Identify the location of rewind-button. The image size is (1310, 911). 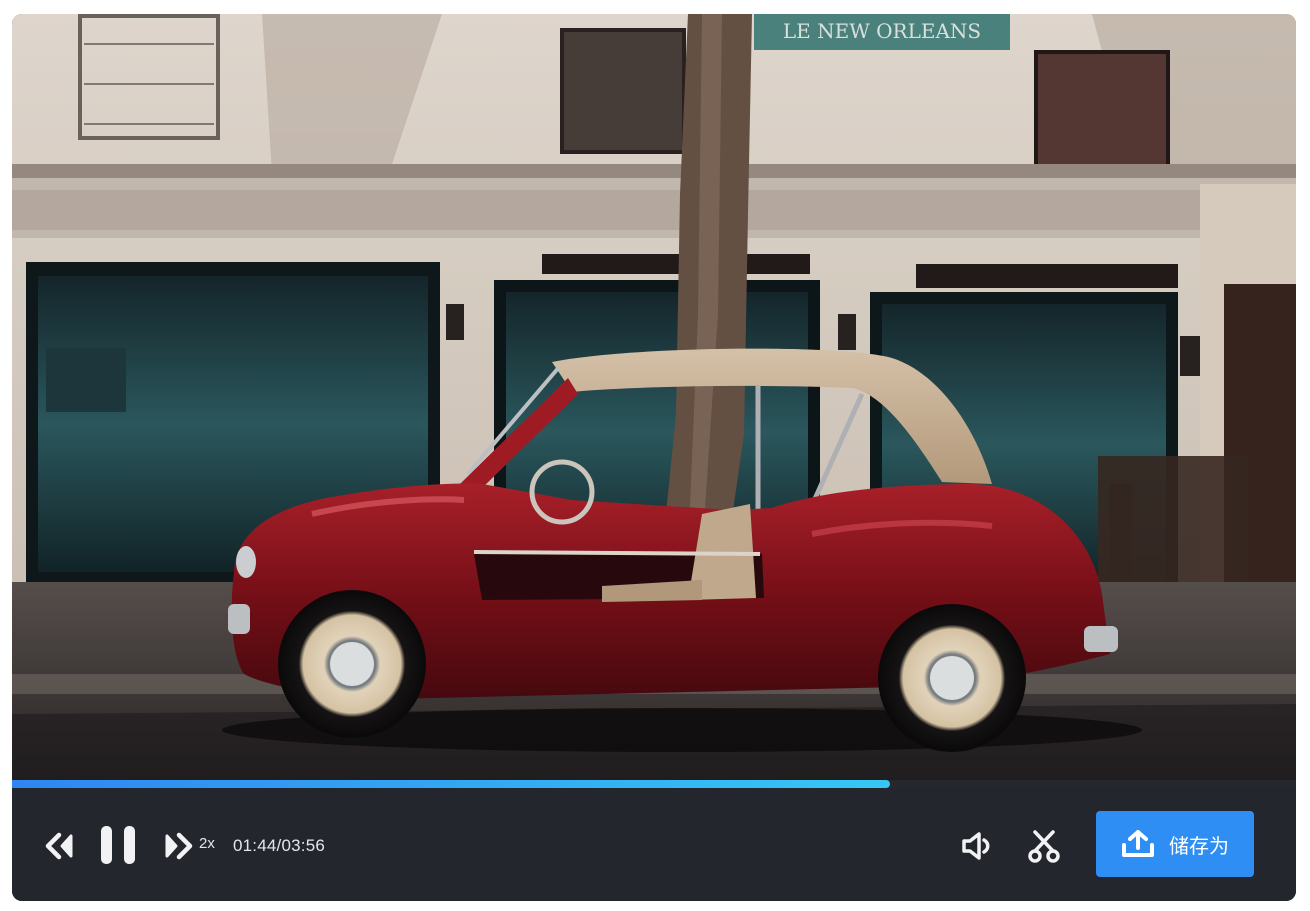
(60, 846).